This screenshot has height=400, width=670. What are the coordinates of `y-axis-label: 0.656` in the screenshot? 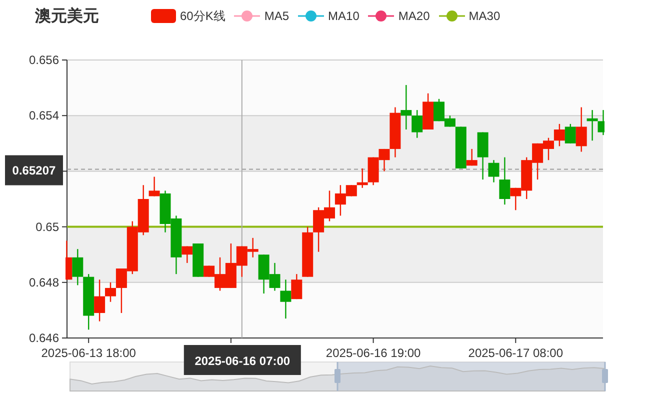 It's located at (43, 60).